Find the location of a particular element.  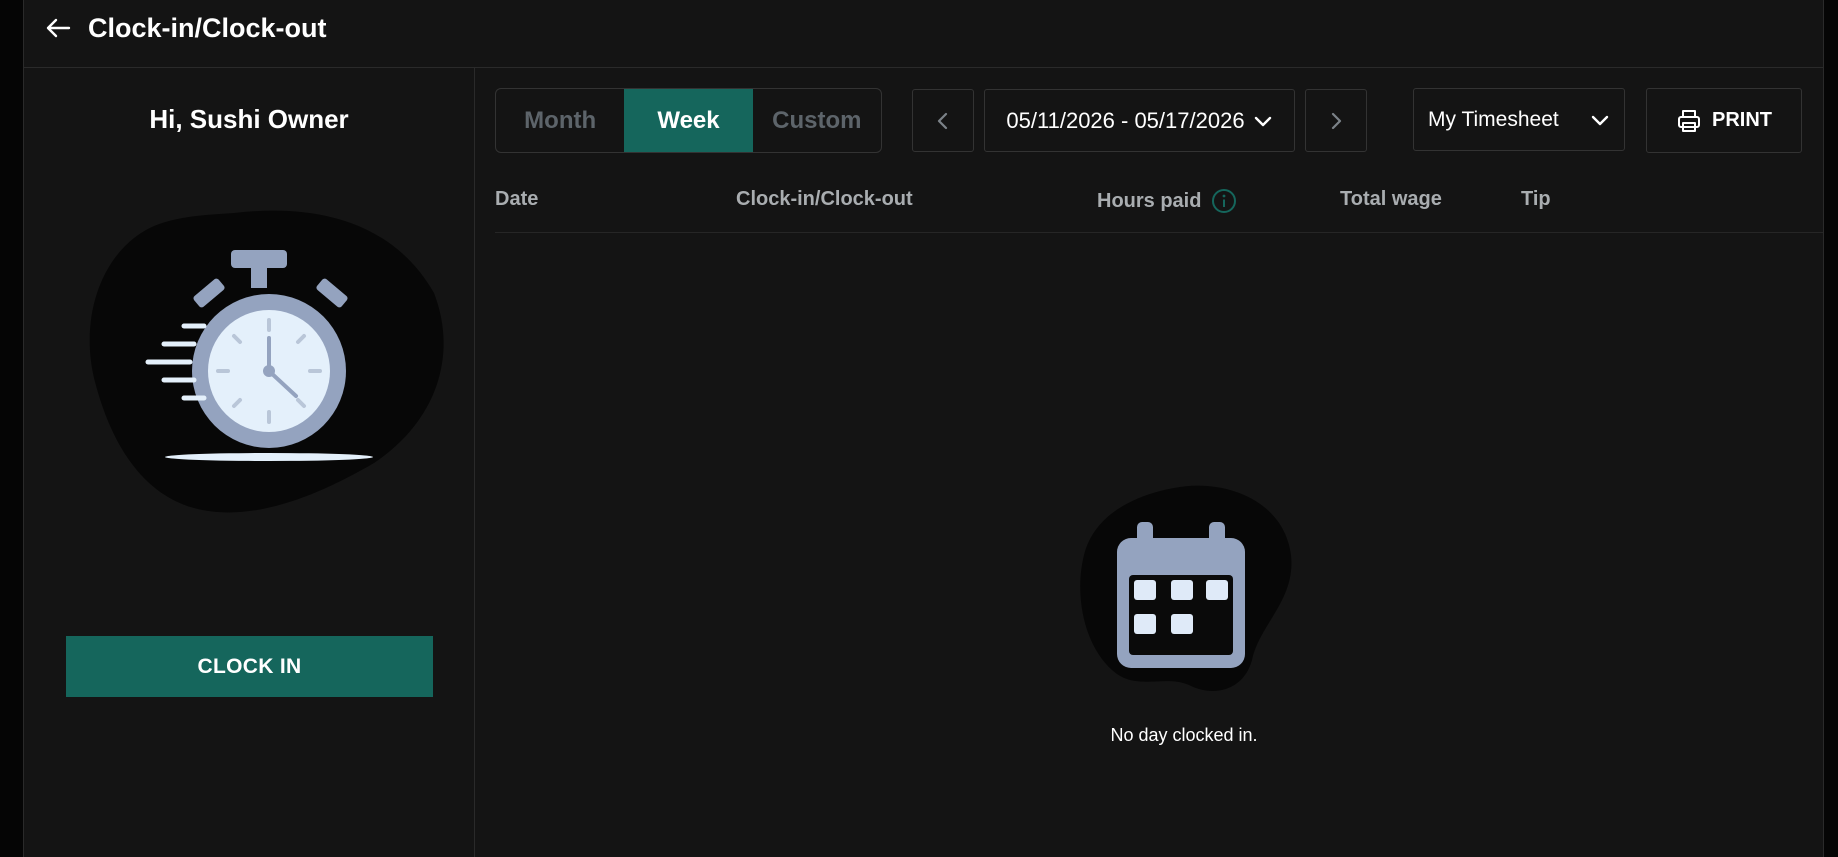

print-label: PRINT is located at coordinates (1742, 120).